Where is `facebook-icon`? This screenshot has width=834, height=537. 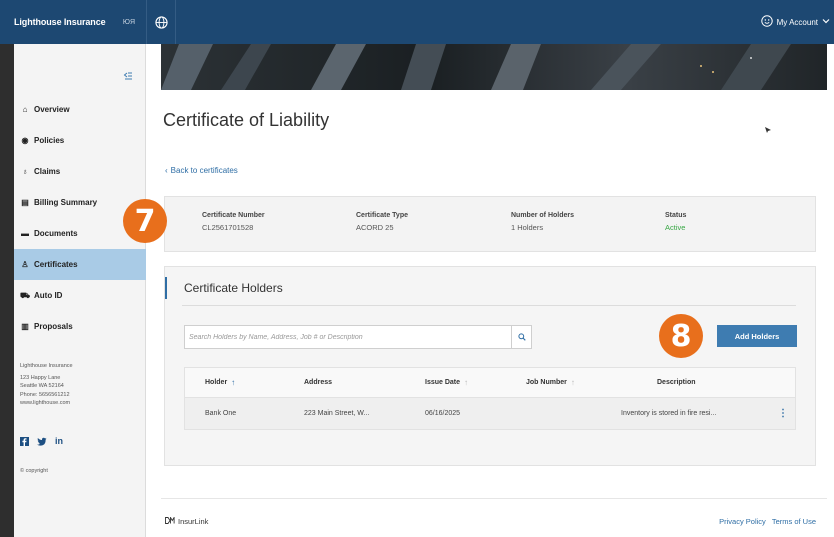 facebook-icon is located at coordinates (24, 442).